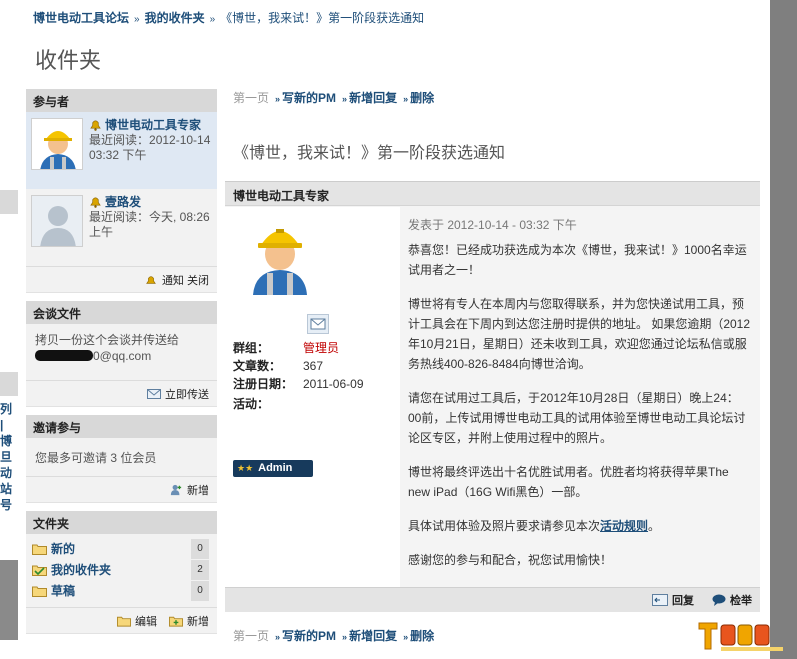  I want to click on add-folder-button: 新增, so click(198, 621).